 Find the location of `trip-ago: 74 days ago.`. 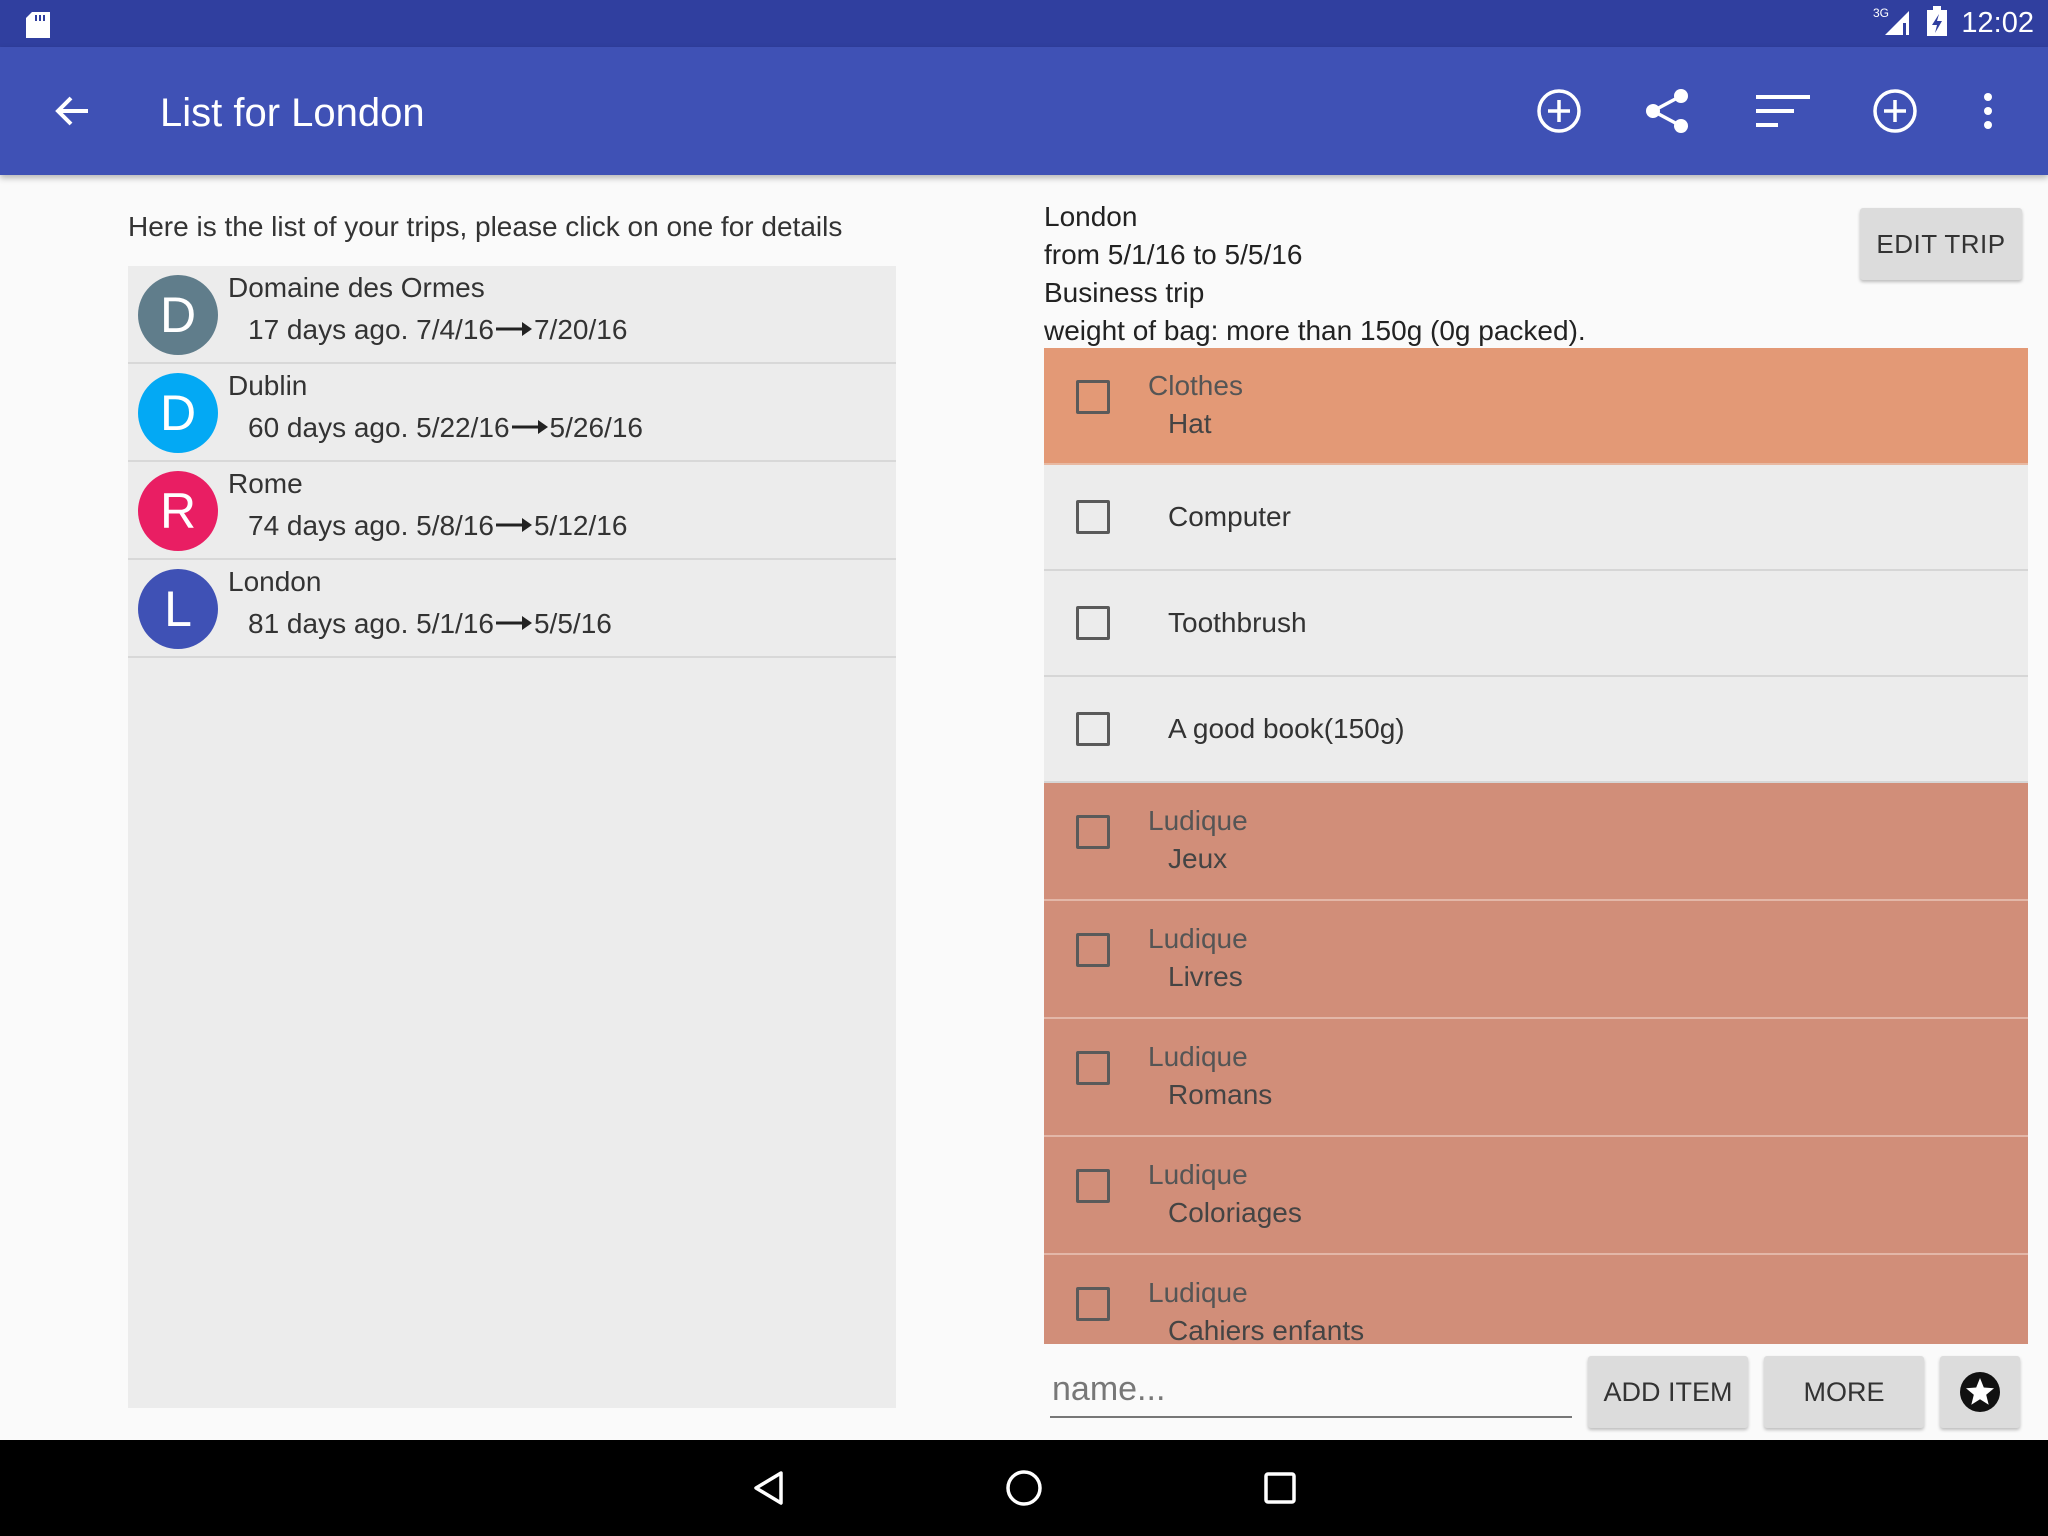

trip-ago: 74 days ago. is located at coordinates (328, 525).